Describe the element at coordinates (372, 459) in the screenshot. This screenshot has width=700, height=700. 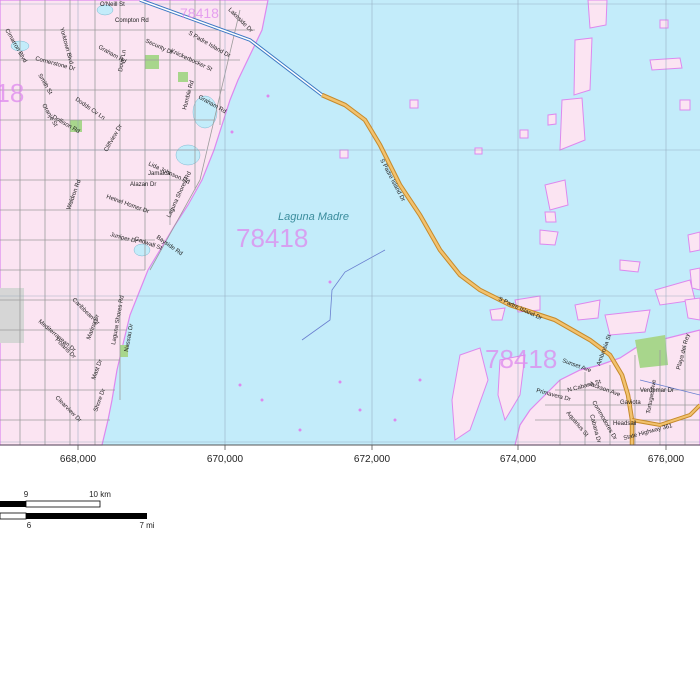
I see `easting-label: 672,000` at that location.